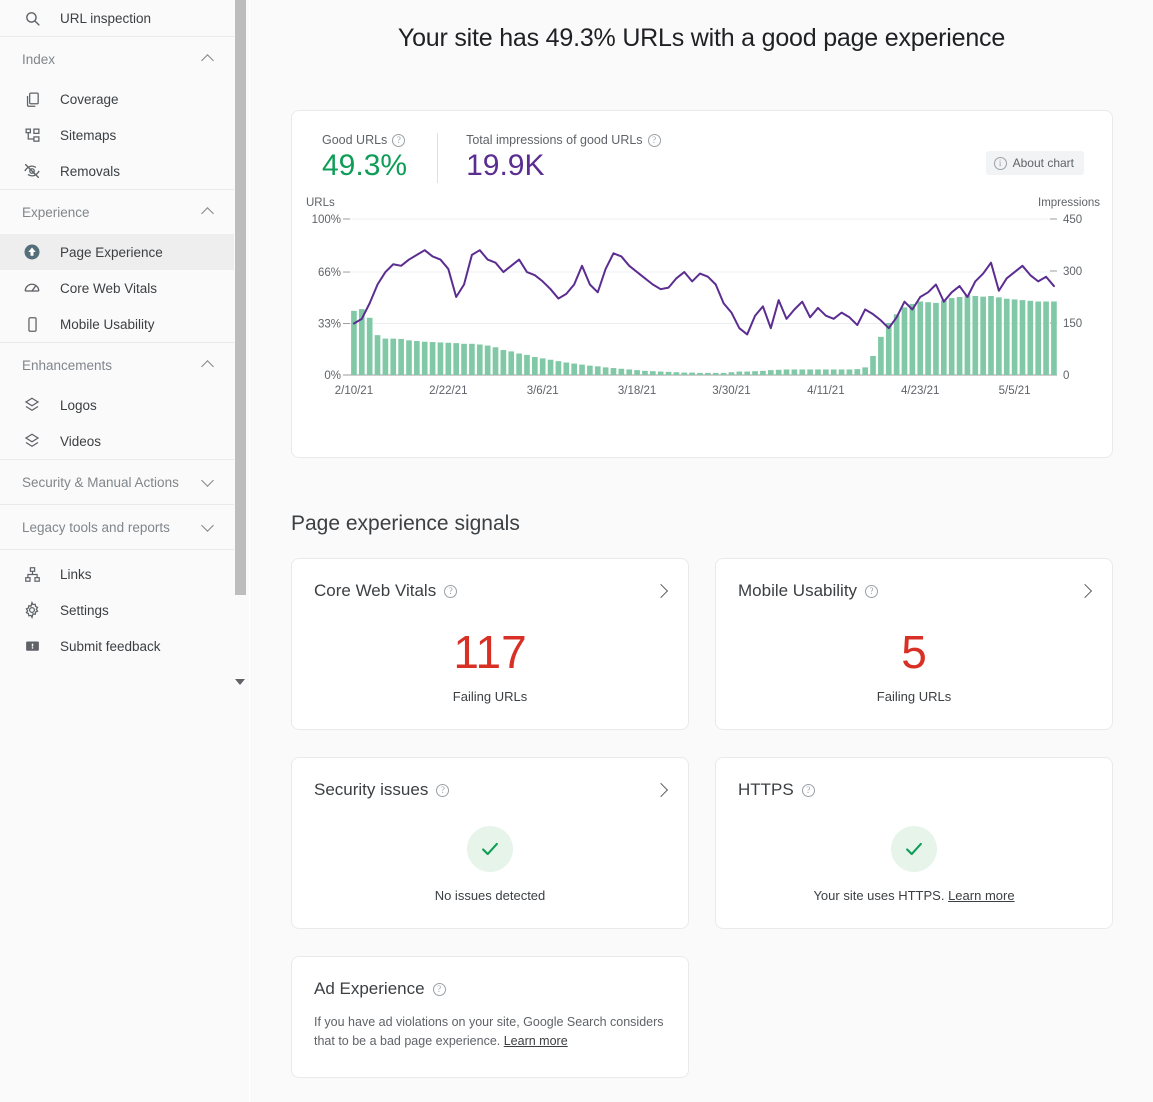  What do you see at coordinates (326, 220) in the screenshot?
I see `chart-y-tick: 100%` at bounding box center [326, 220].